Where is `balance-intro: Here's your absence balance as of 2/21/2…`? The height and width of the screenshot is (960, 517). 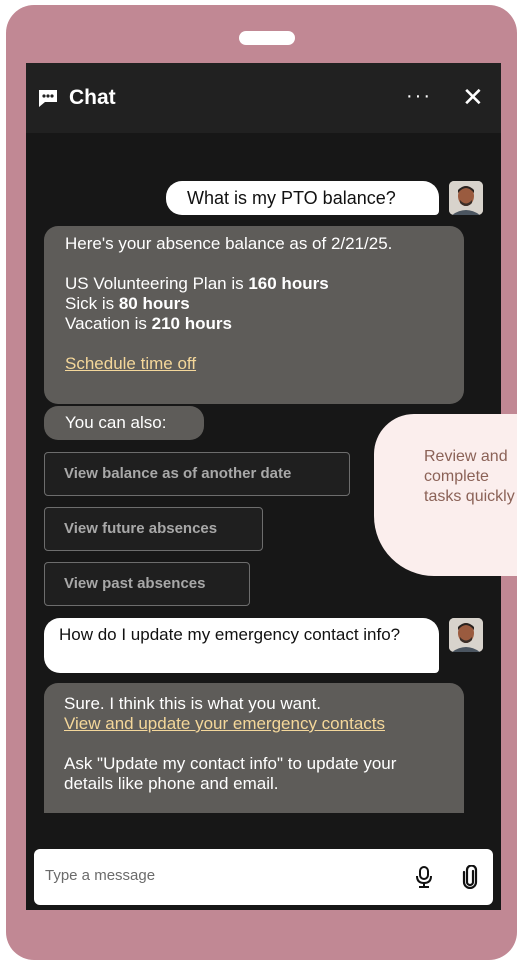
balance-intro: Here's your absence balance as of 2/21/2… is located at coordinates (229, 243).